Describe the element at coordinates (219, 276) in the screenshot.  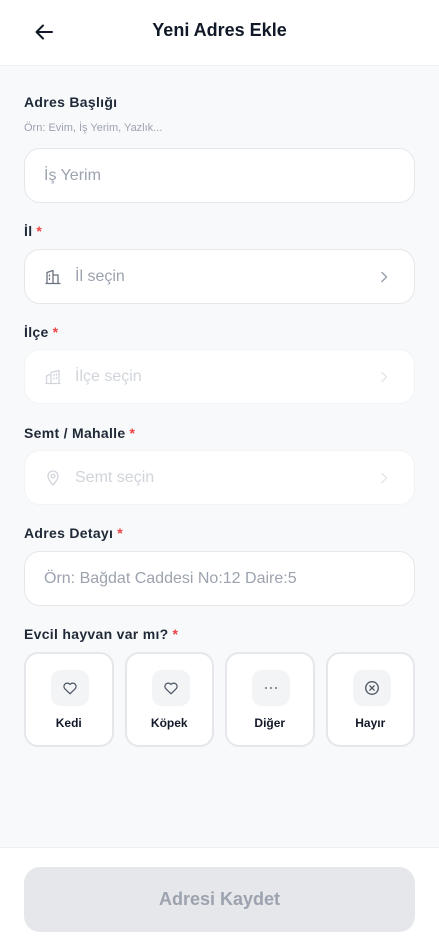
I see `city-select: İl seçin` at that location.